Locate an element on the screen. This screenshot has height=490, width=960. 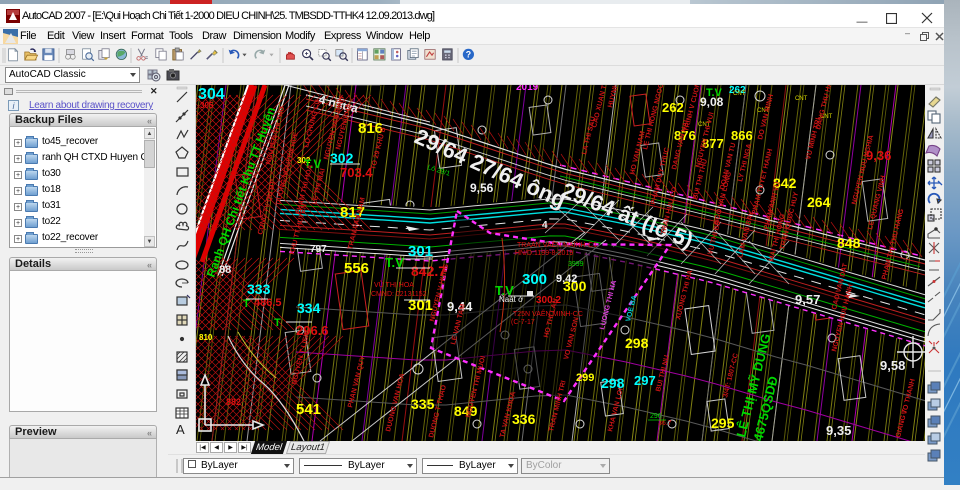
svg-text: Ñaát ở is located at coordinates (511, 299).